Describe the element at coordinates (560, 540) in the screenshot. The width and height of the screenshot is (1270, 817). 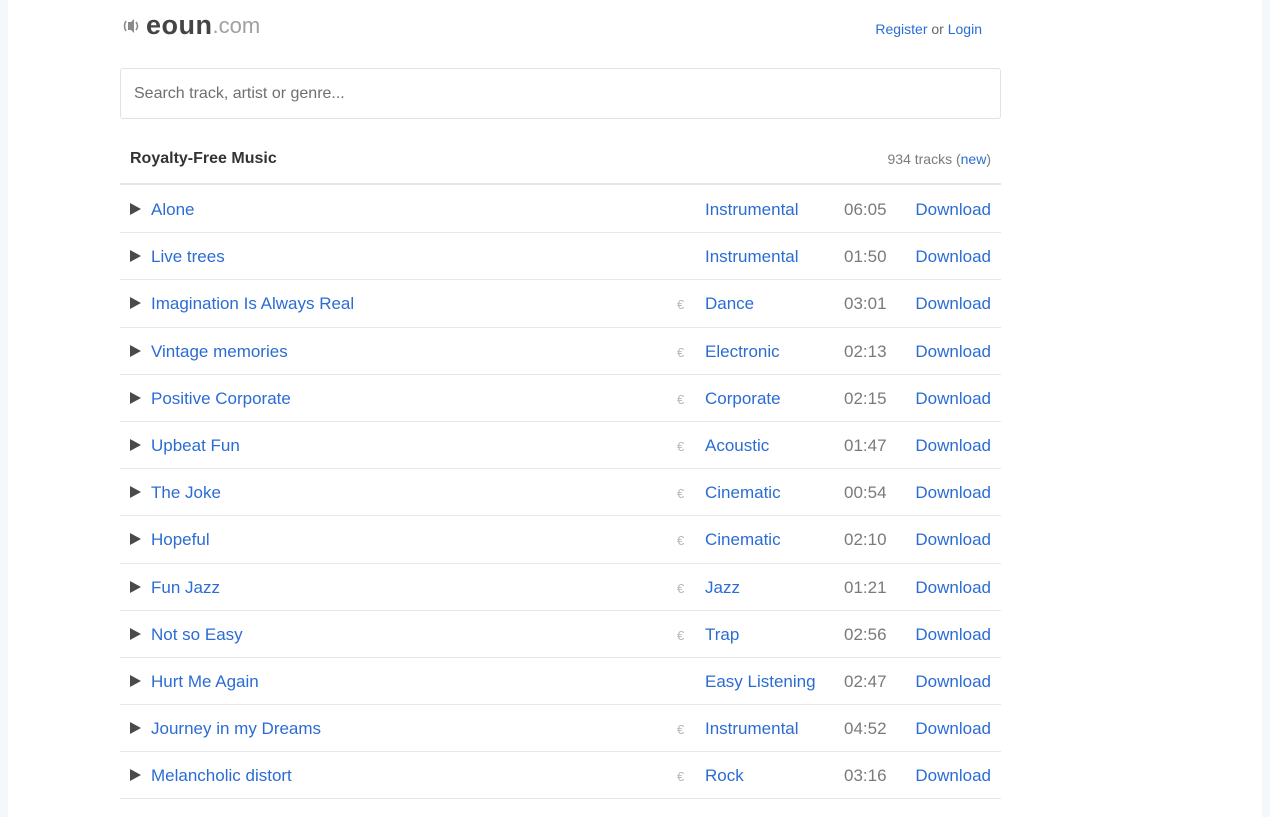
I see `track-row: Hopeful € Cinematic 02:10 Download` at that location.